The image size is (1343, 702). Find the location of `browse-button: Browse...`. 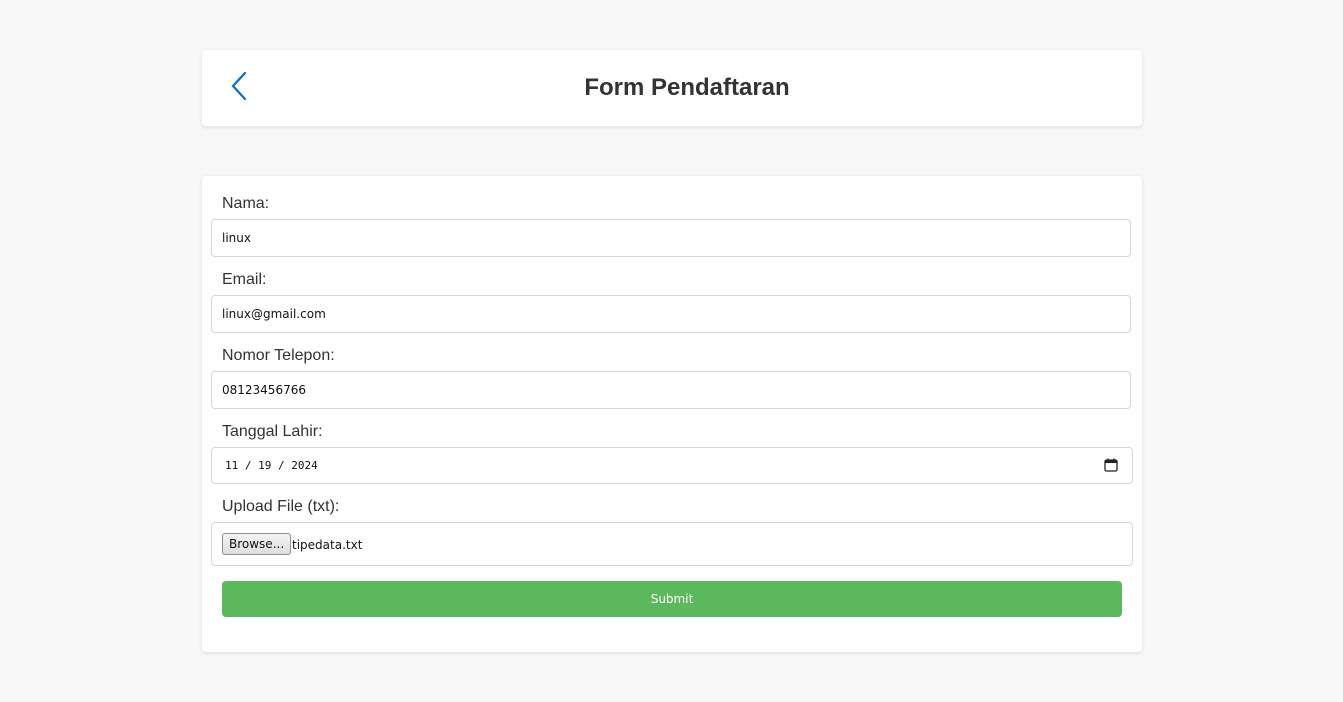

browse-button: Browse... is located at coordinates (257, 544).